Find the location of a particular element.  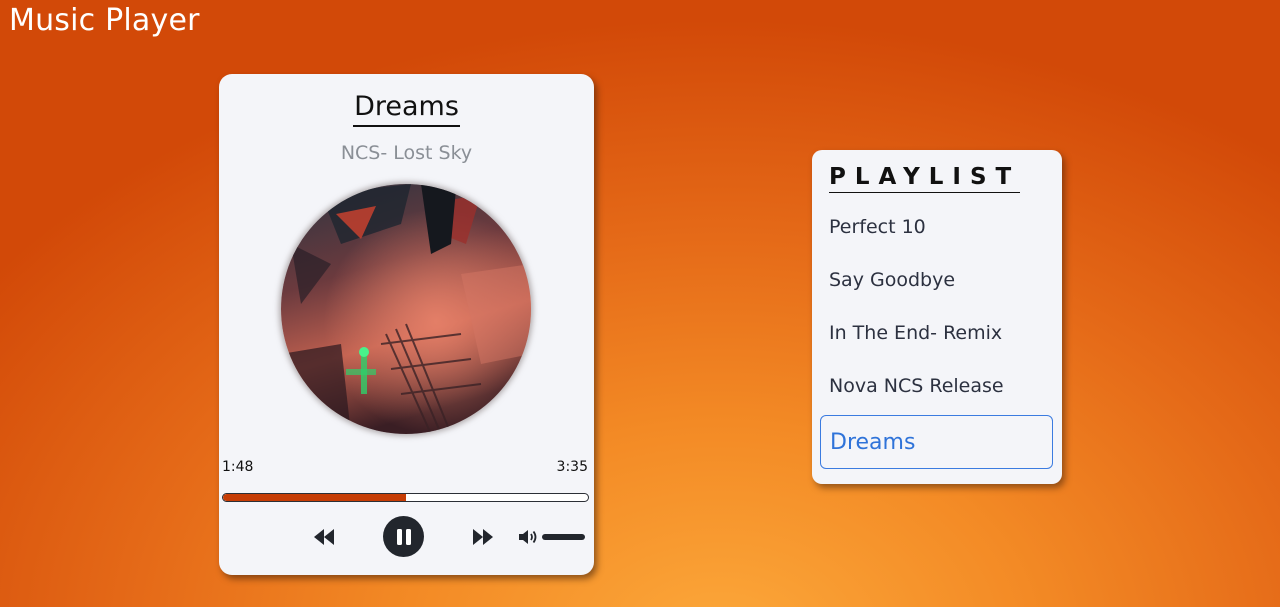

total-time: 3:35 is located at coordinates (572, 467).